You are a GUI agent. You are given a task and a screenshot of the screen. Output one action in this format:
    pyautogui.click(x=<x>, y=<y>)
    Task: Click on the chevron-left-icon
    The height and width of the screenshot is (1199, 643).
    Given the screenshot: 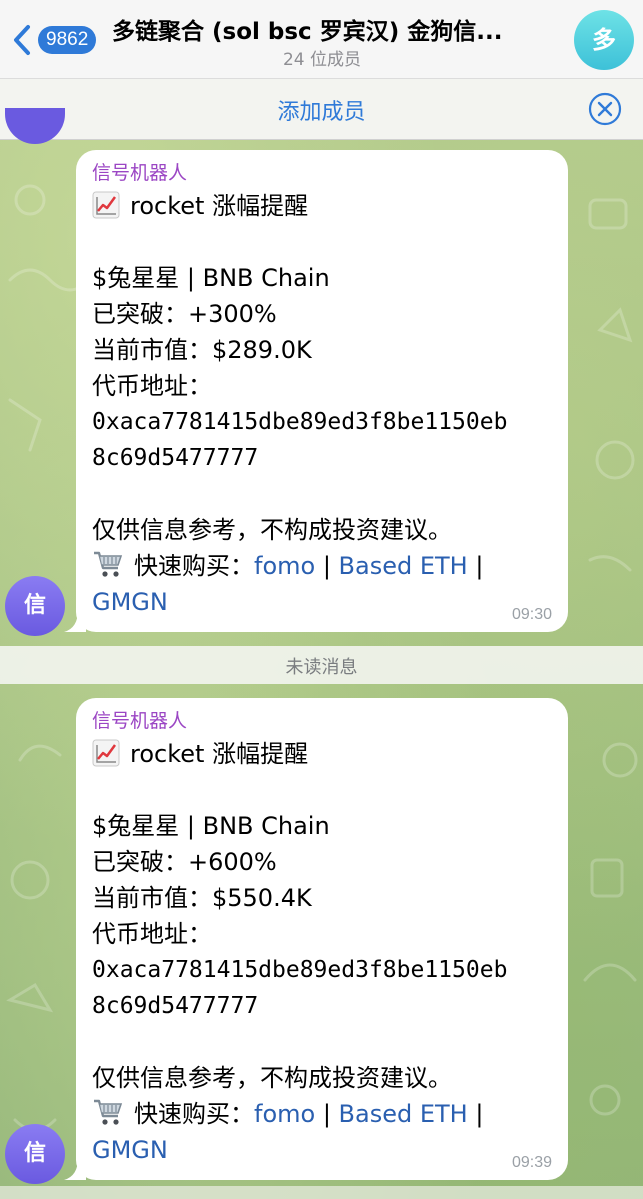 What is the action you would take?
    pyautogui.click(x=22, y=40)
    